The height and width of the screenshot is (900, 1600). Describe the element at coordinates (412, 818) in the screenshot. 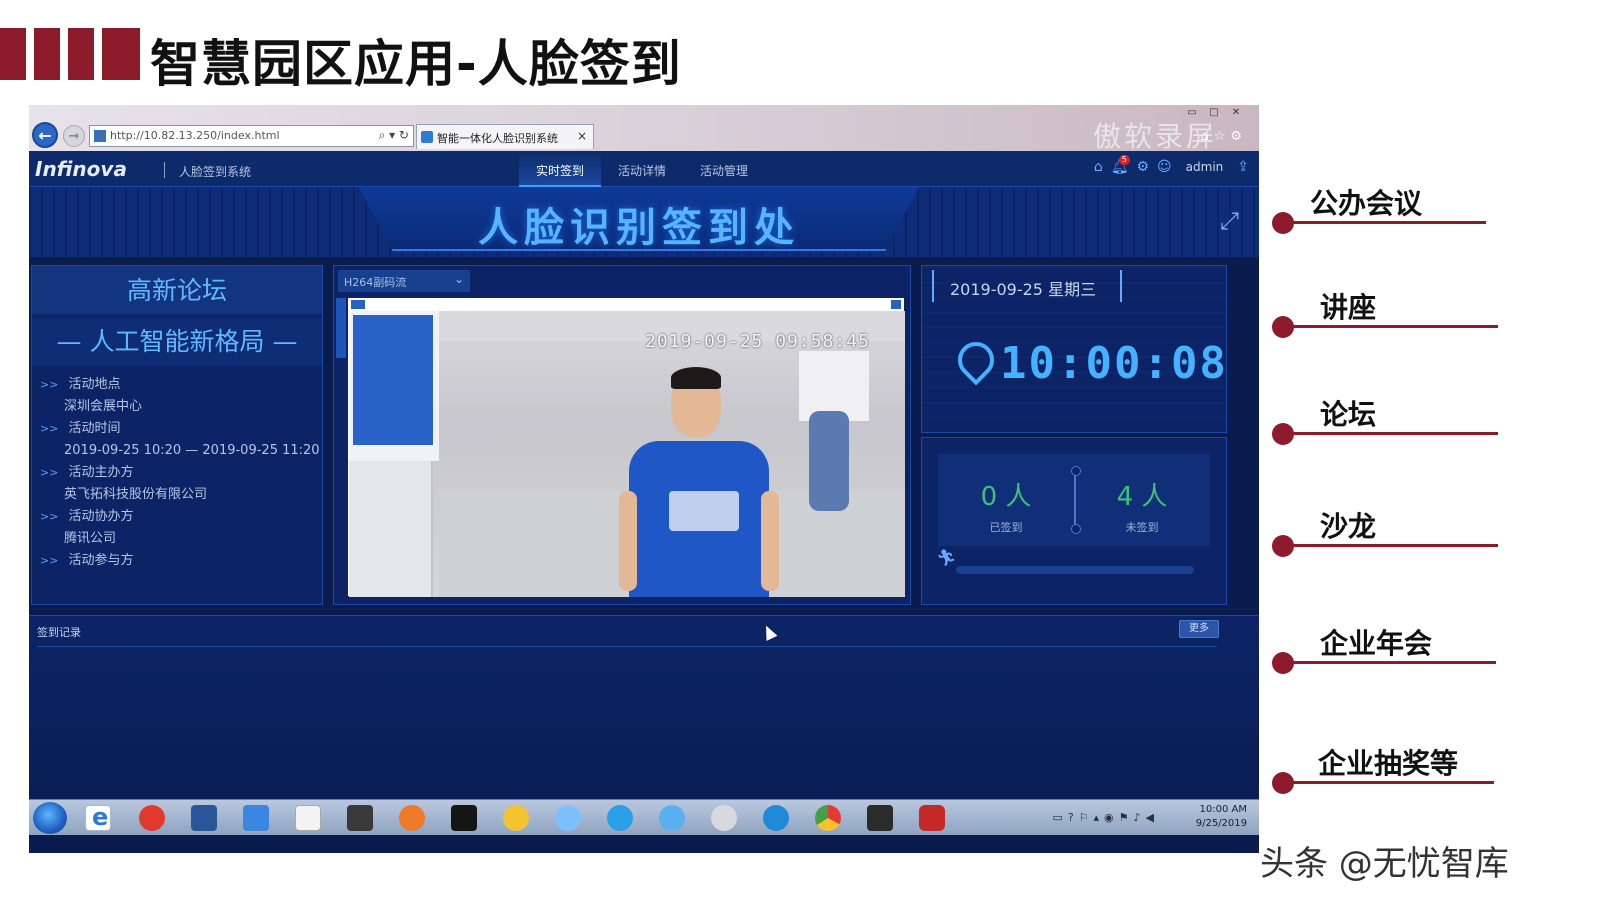

I see `app-orange-icon` at that location.